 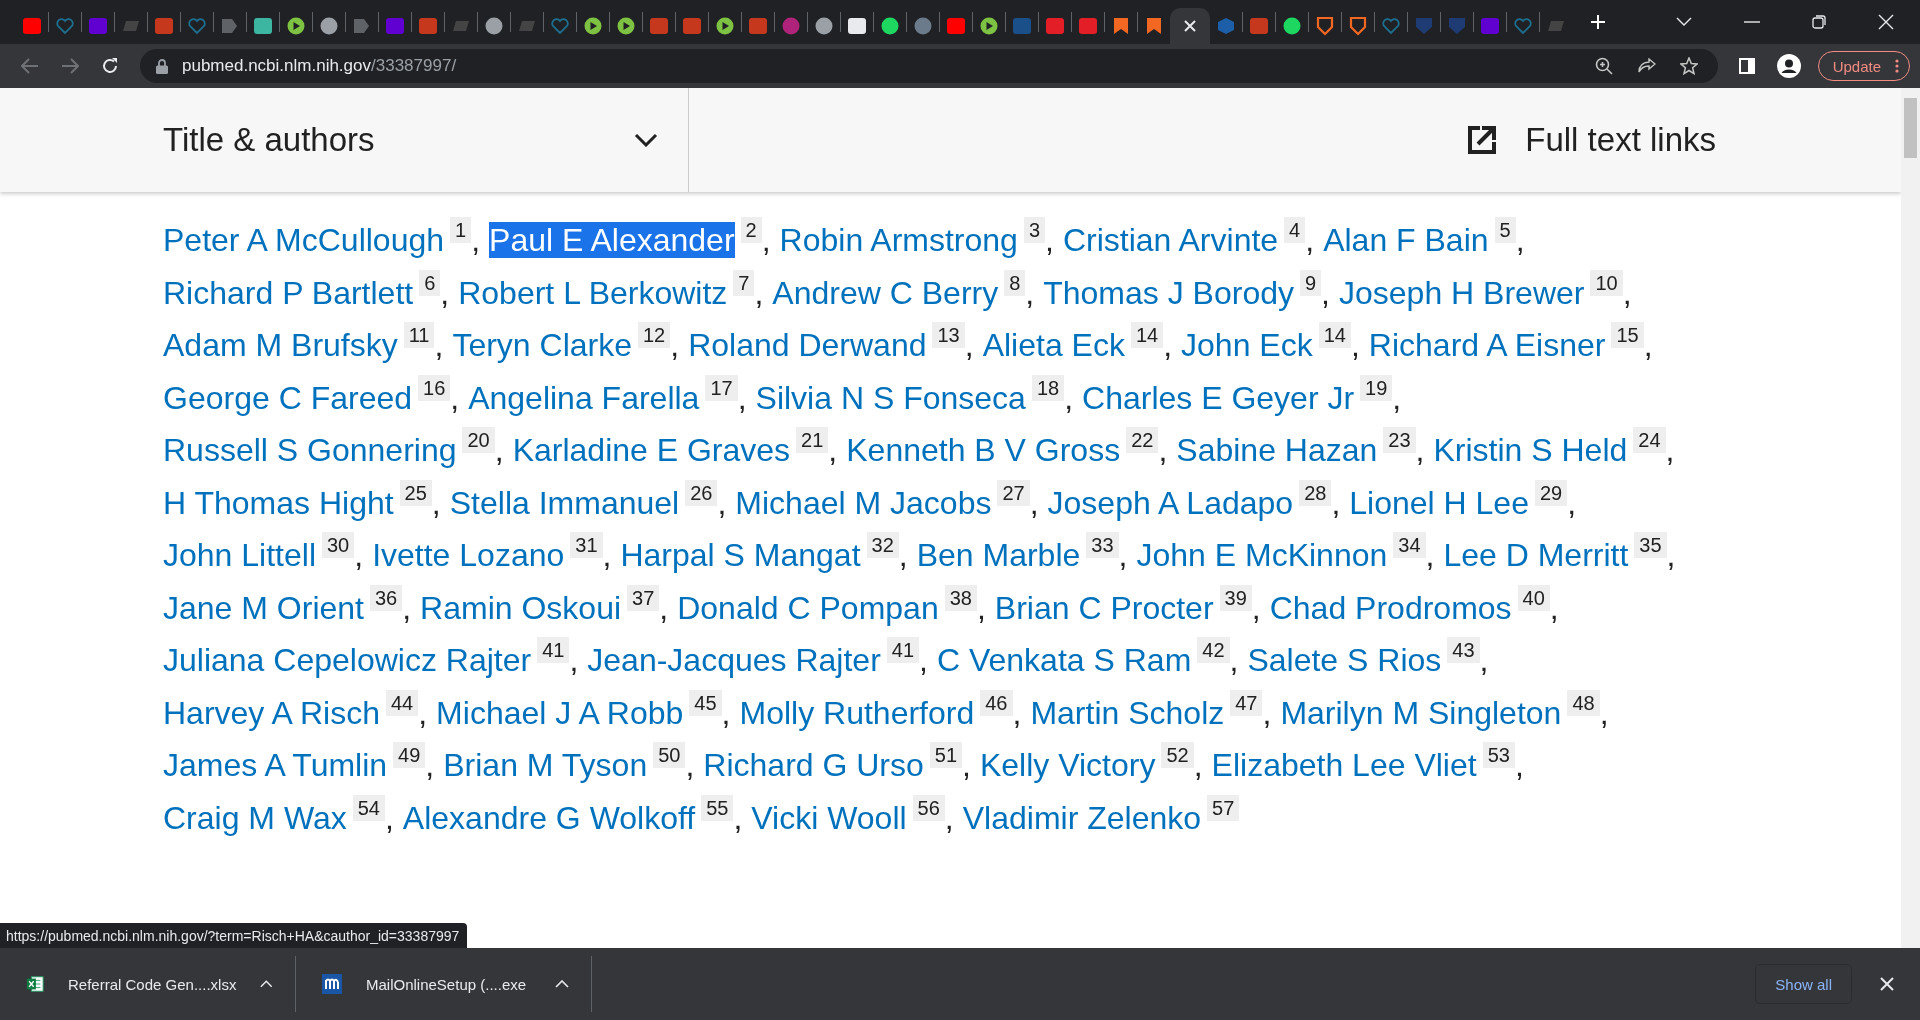 I want to click on affiliation-number: 48, so click(x=1583, y=702).